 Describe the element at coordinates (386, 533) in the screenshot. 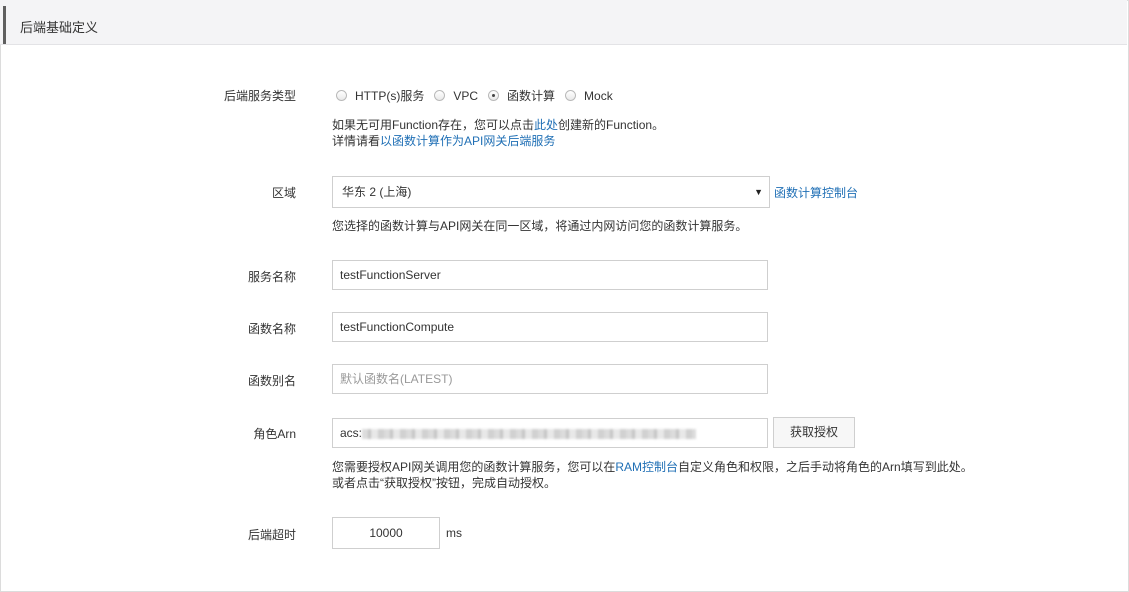

I see `timeout-input: 10000` at that location.